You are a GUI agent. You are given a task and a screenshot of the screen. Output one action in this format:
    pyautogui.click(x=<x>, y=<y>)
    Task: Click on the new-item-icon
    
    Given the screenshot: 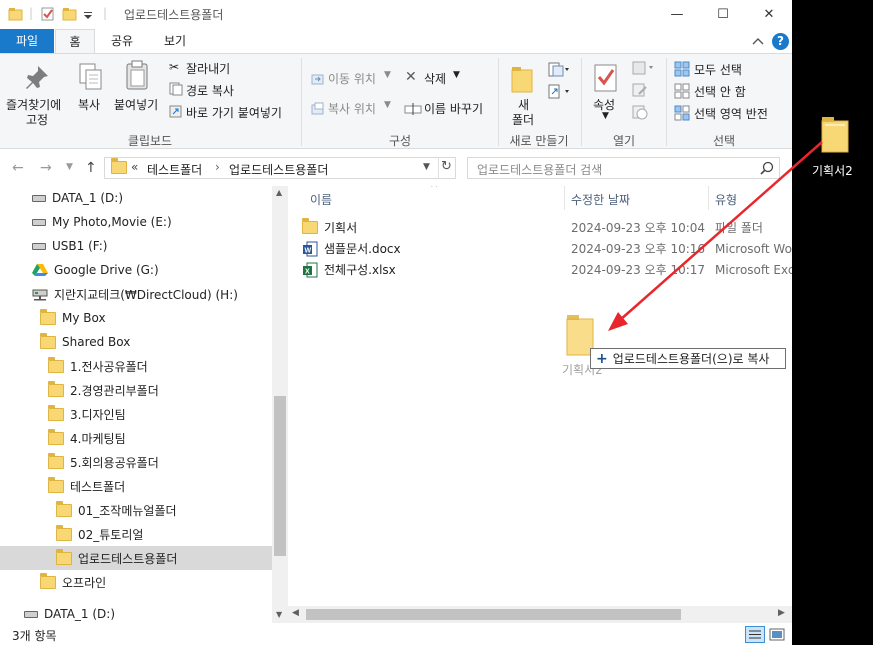 What is the action you would take?
    pyautogui.click(x=558, y=70)
    